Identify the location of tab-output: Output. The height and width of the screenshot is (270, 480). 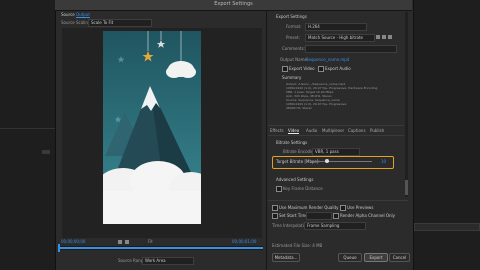
(83, 15).